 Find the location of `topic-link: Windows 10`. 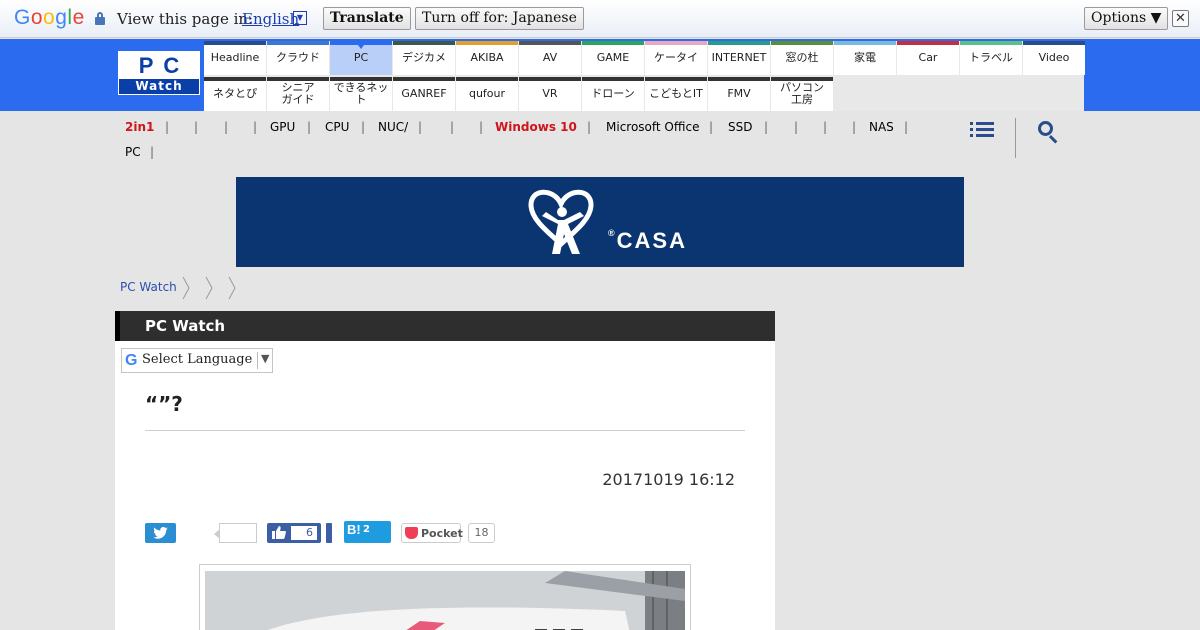

topic-link: Windows 10 is located at coordinates (536, 127).